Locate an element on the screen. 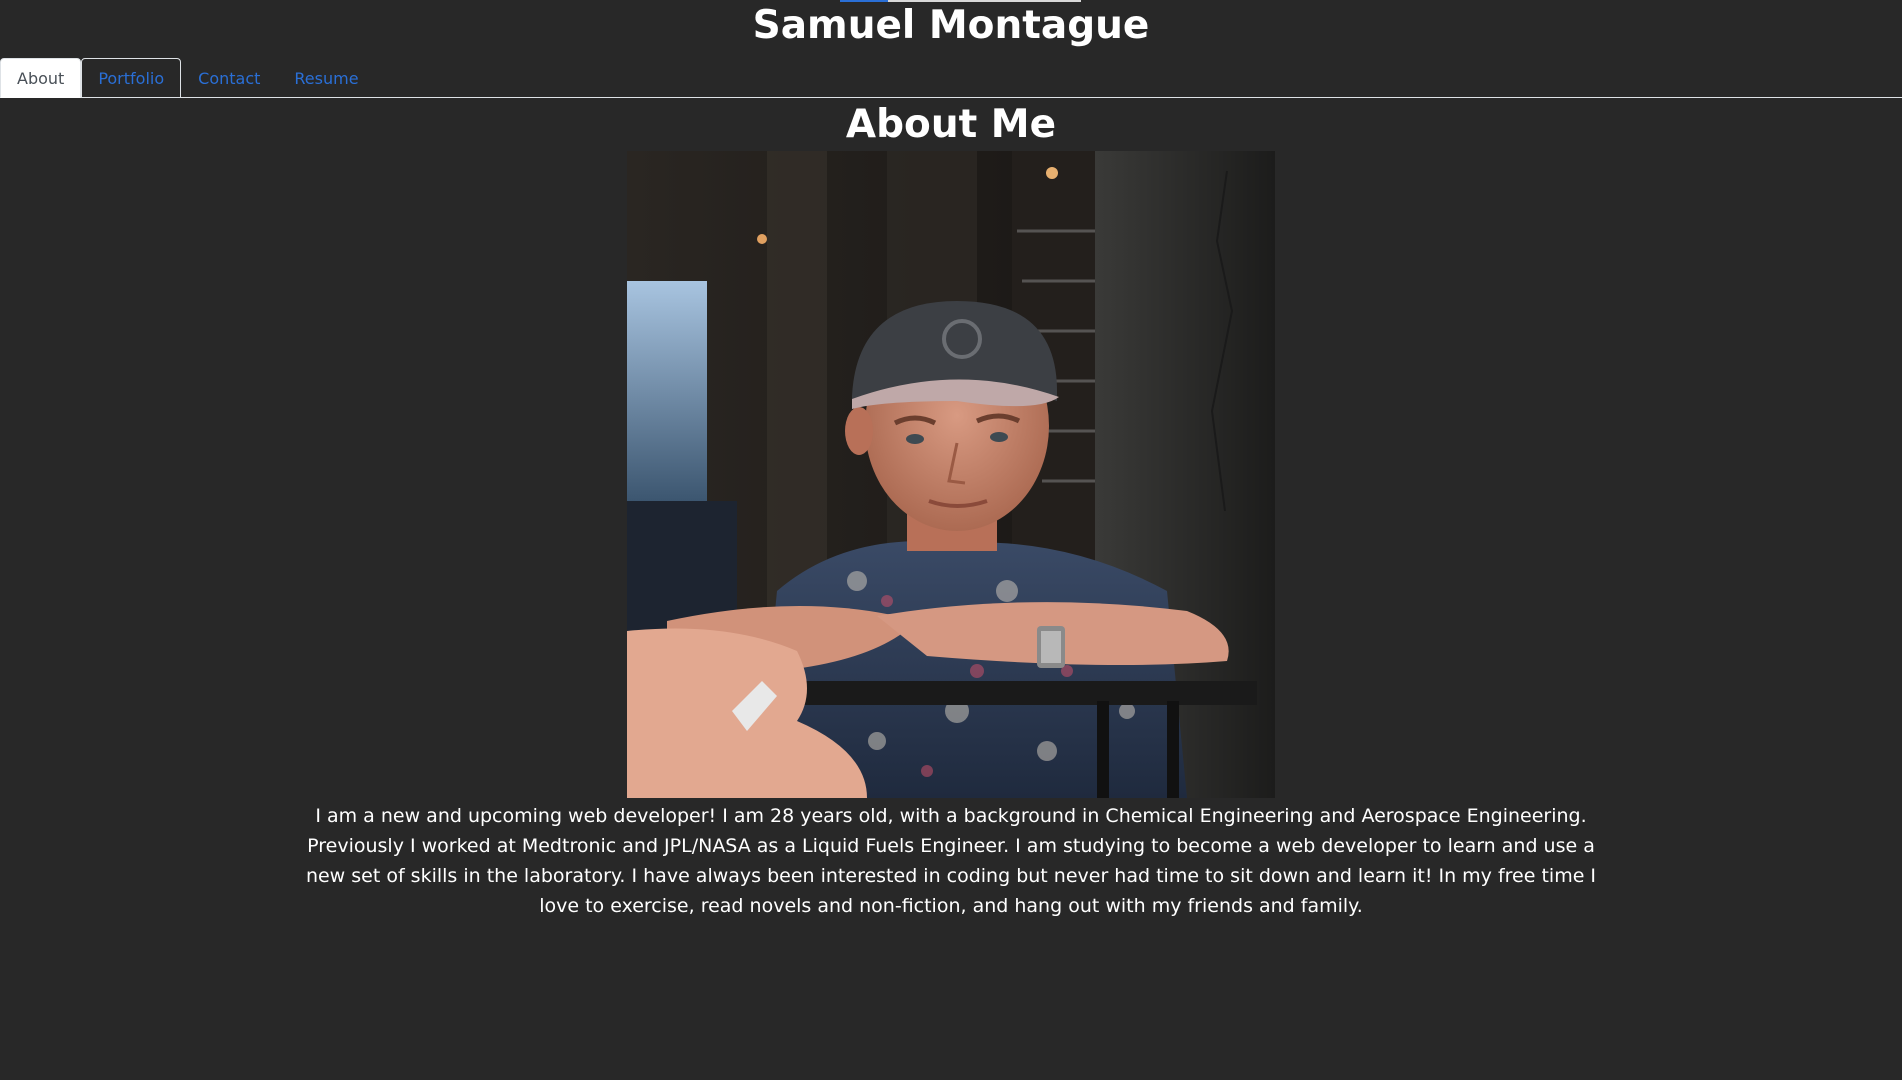 This screenshot has width=1902, height=1080. site-title: Samuel Montague is located at coordinates (951, 25).